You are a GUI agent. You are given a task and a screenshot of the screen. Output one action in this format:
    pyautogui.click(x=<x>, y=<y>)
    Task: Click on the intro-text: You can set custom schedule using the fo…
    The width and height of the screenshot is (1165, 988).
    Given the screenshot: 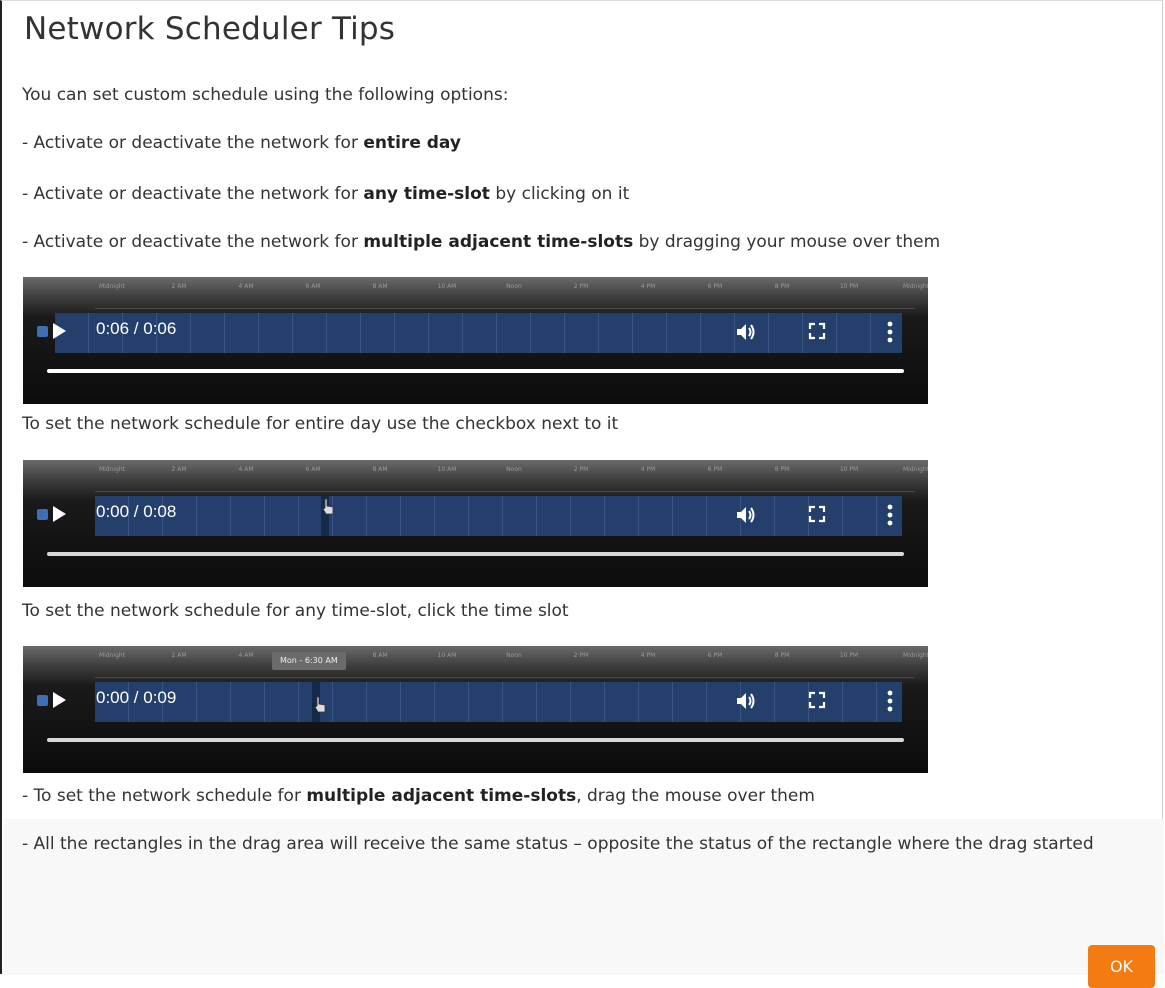 What is the action you would take?
    pyautogui.click(x=265, y=95)
    